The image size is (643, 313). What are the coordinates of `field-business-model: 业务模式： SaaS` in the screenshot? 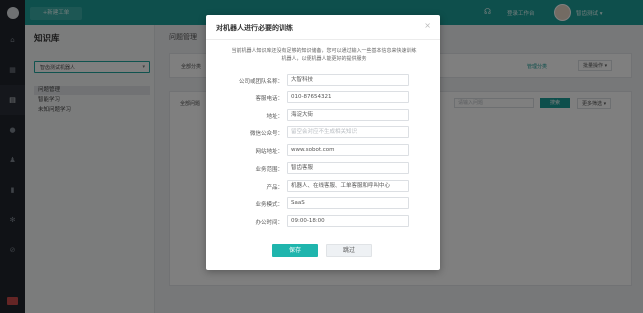 It's located at (323, 203).